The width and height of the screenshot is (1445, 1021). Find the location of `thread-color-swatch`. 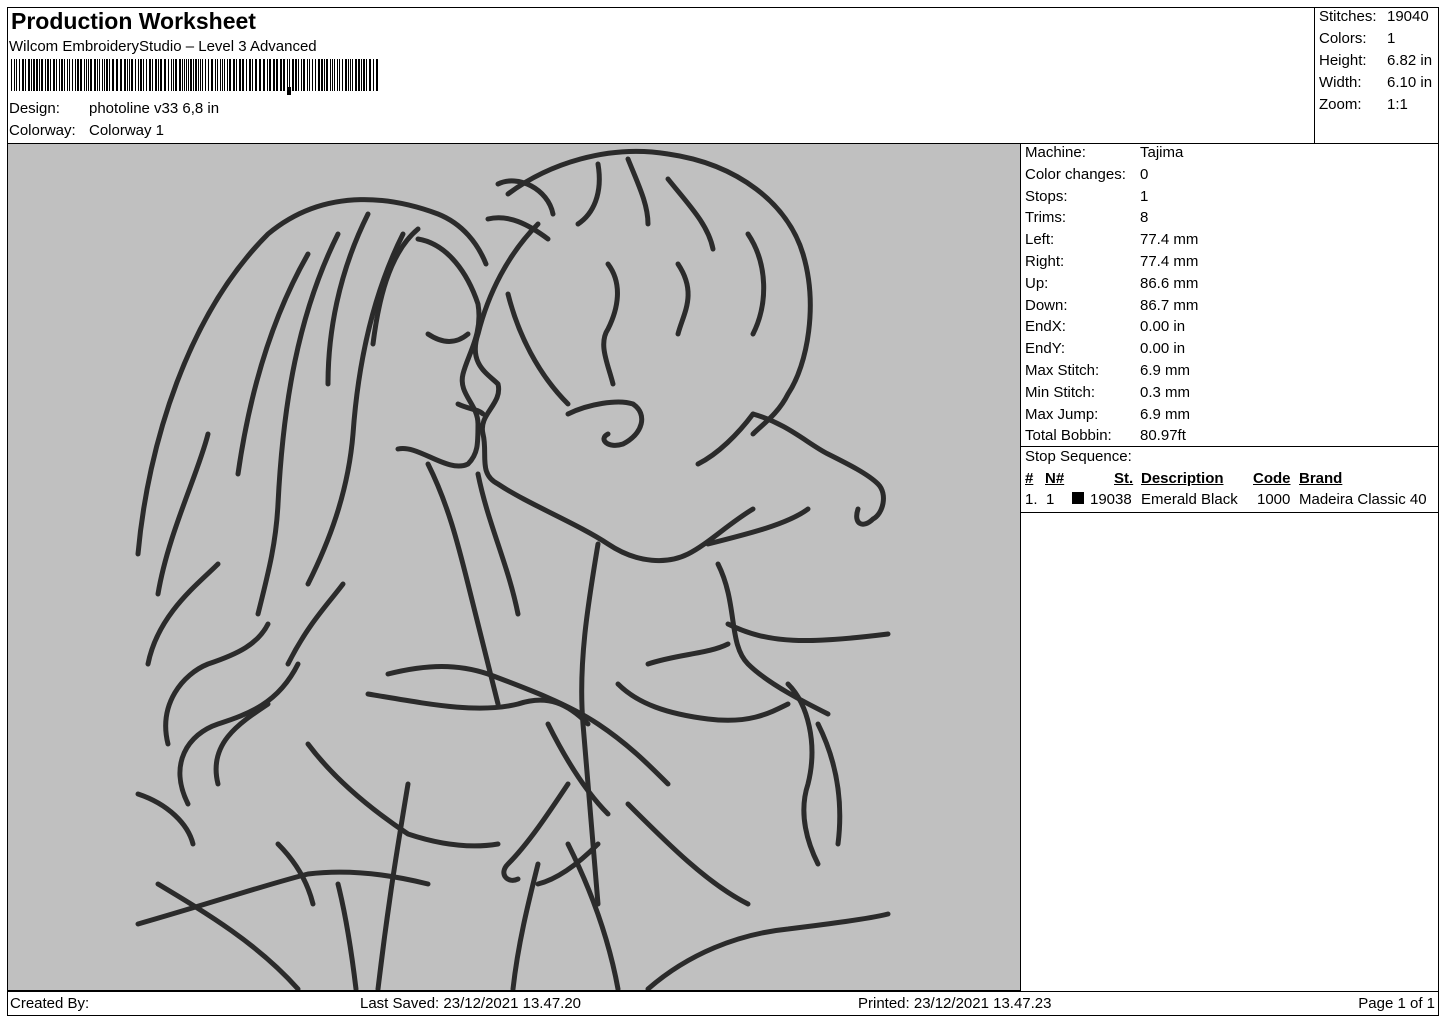

thread-color-swatch is located at coordinates (1078, 498).